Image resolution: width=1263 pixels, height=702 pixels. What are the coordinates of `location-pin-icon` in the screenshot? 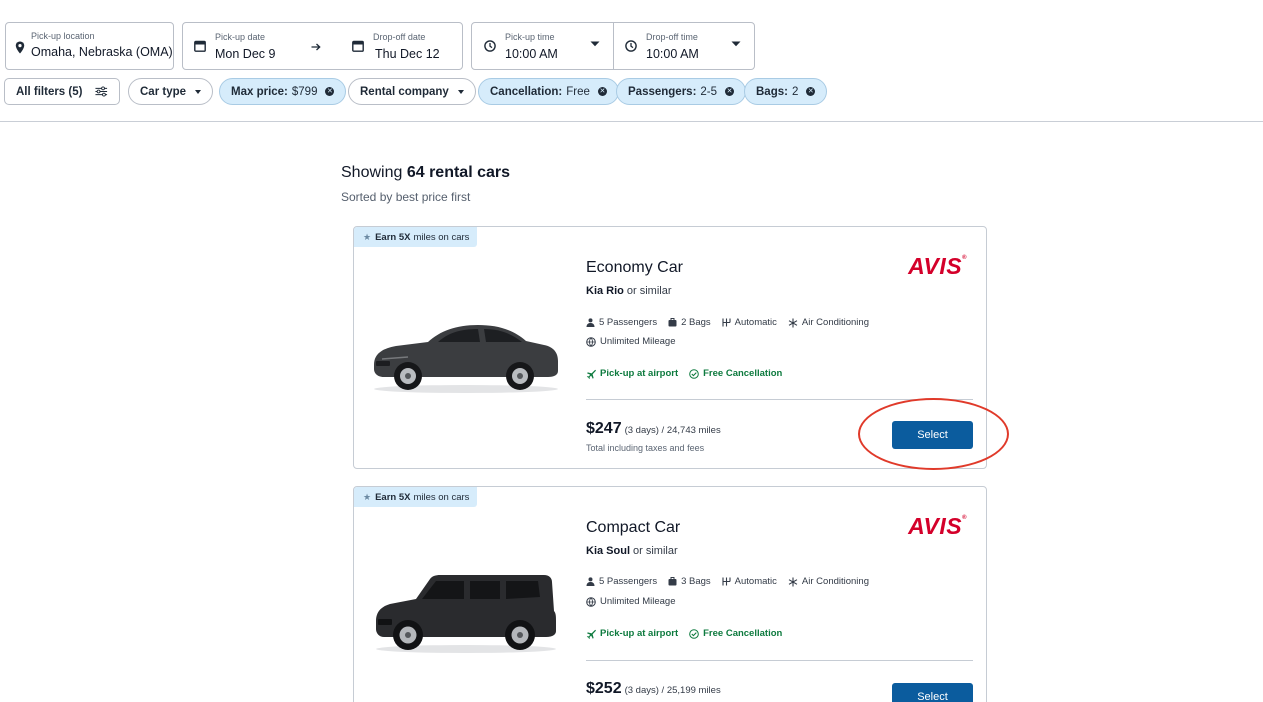 It's located at (20, 47).